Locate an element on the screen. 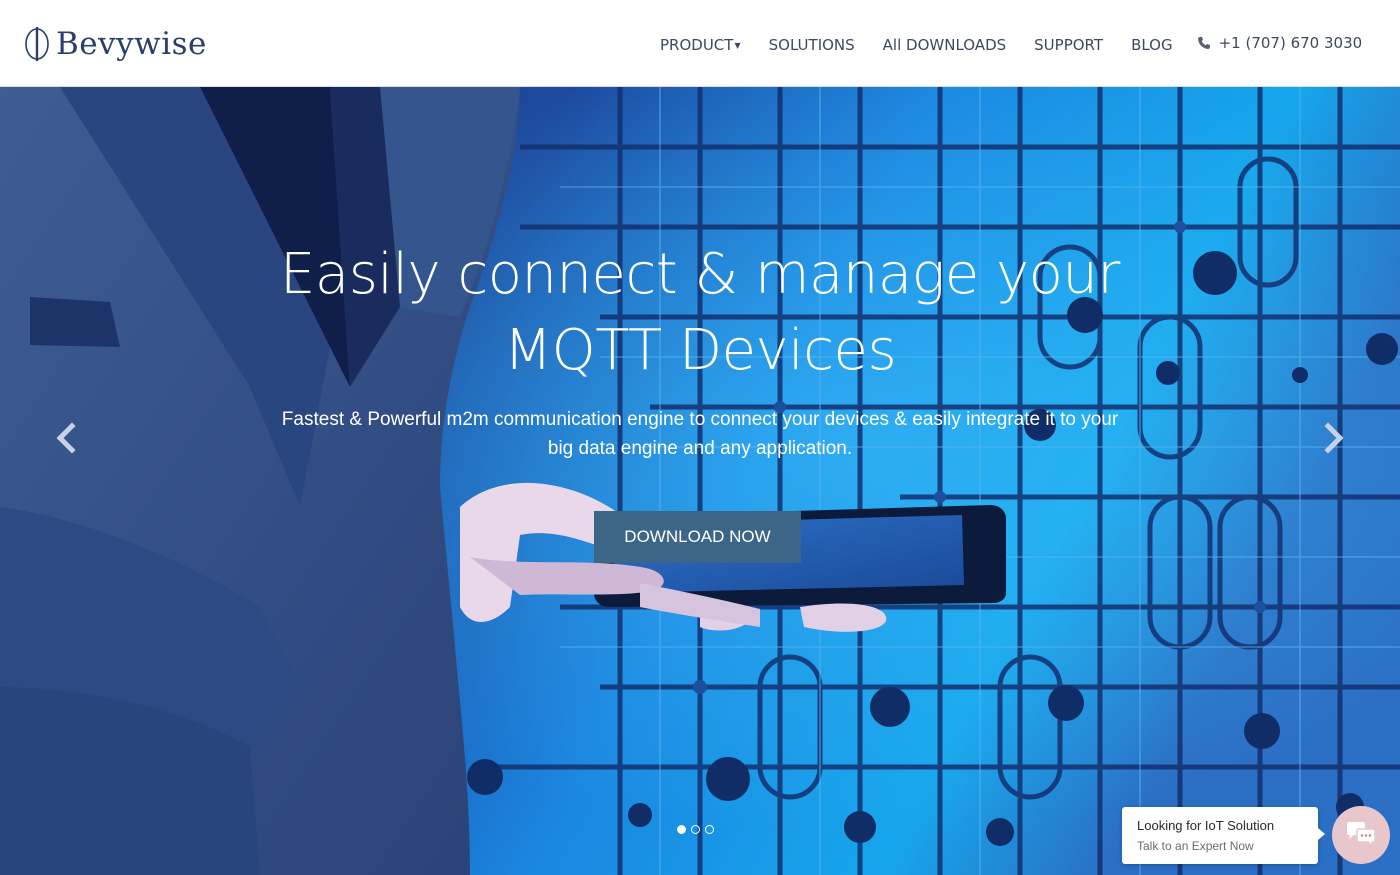 This screenshot has height=875, width=1400. chat-invite-title: Looking for IoT Solution is located at coordinates (1206, 825).